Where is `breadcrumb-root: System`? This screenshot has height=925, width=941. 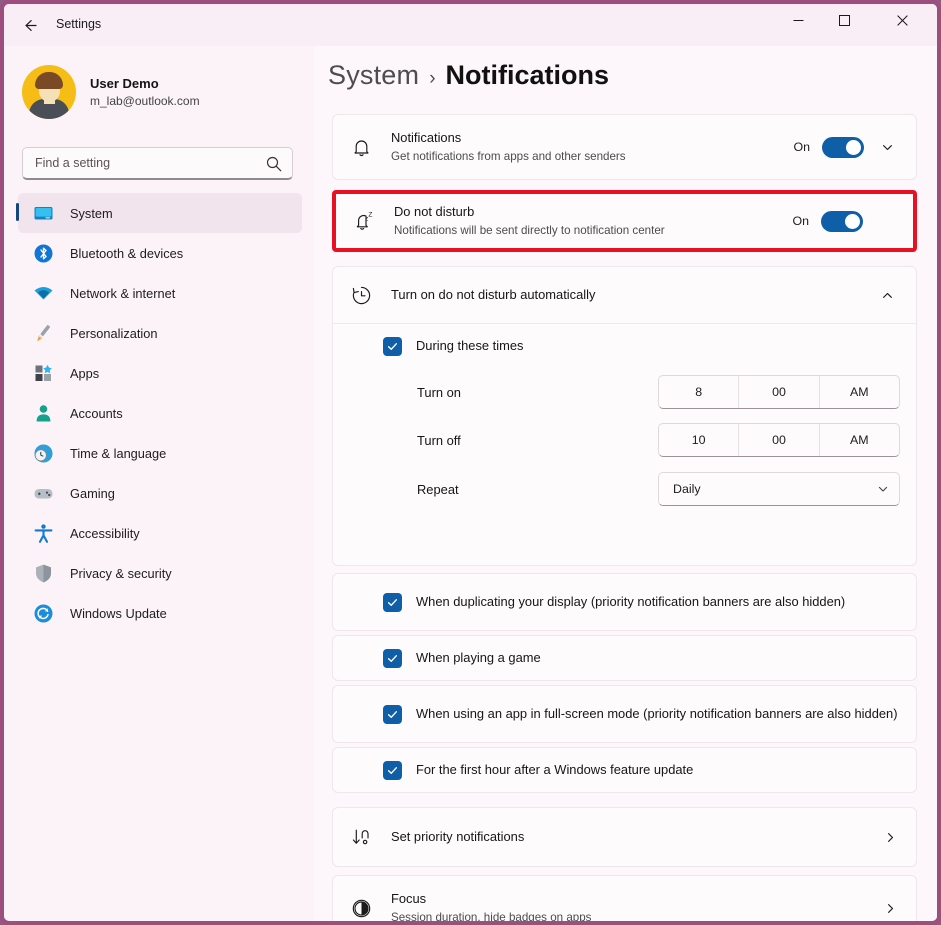
breadcrumb-root: System is located at coordinates (373, 75).